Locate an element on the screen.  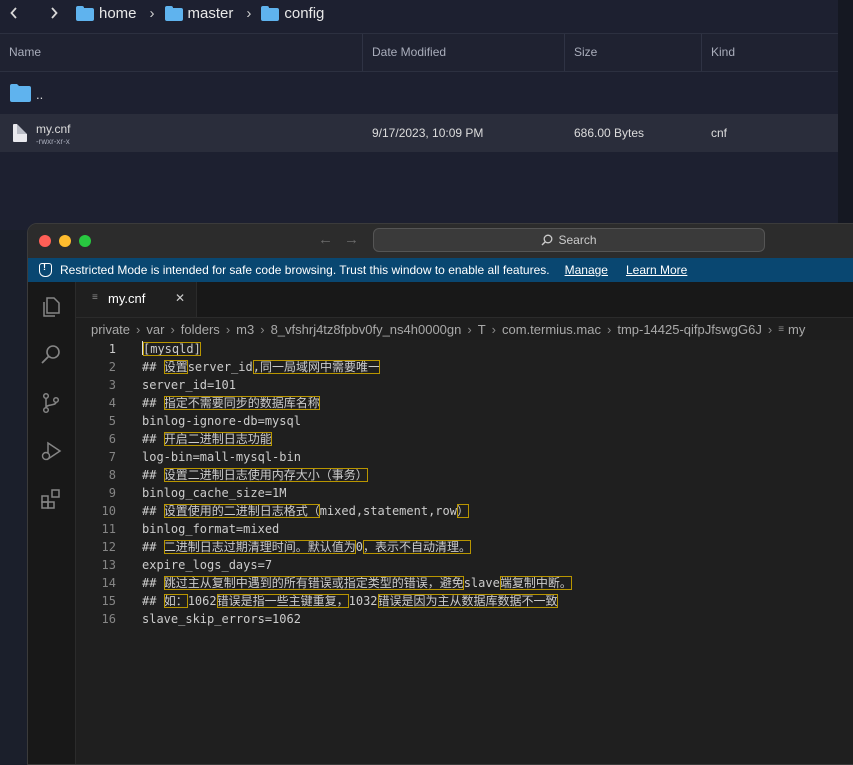
column-size: Size is located at coordinates (585, 52).